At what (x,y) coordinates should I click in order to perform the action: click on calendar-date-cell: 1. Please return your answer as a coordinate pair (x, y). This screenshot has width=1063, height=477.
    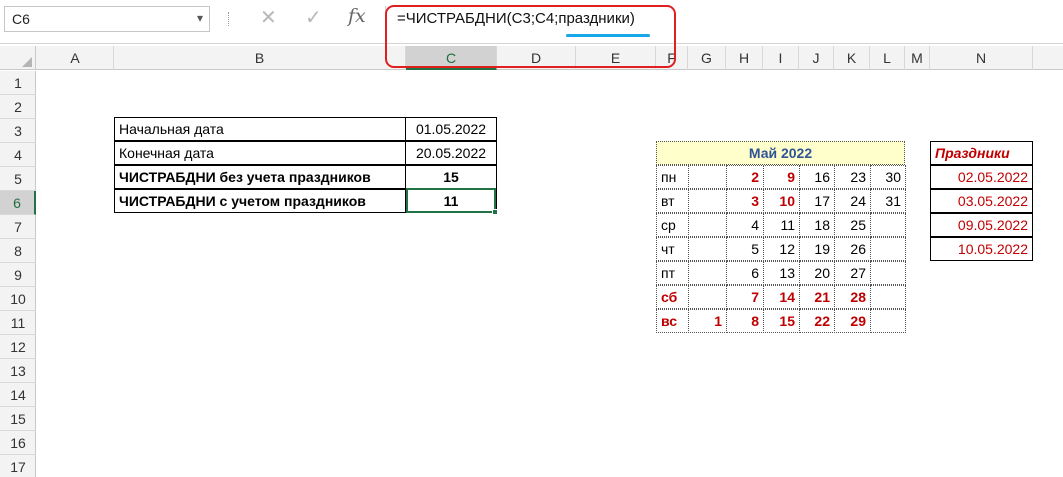
    Looking at the image, I should click on (707, 321).